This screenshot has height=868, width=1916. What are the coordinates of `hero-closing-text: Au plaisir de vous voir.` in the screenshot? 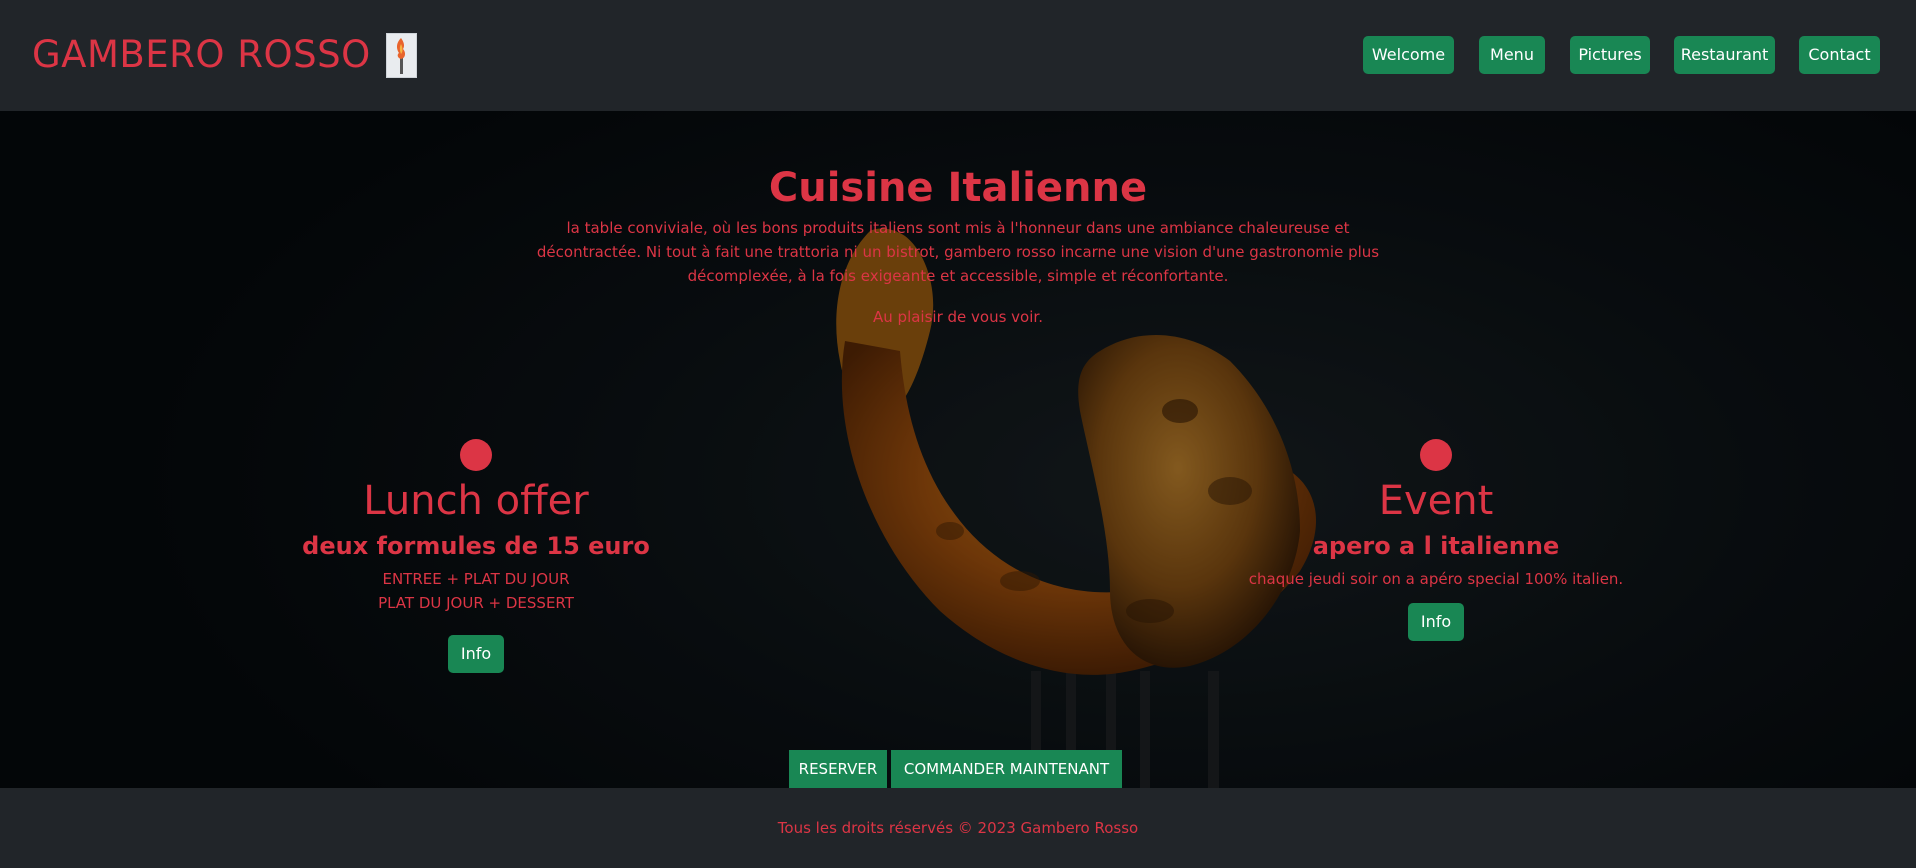 It's located at (958, 317).